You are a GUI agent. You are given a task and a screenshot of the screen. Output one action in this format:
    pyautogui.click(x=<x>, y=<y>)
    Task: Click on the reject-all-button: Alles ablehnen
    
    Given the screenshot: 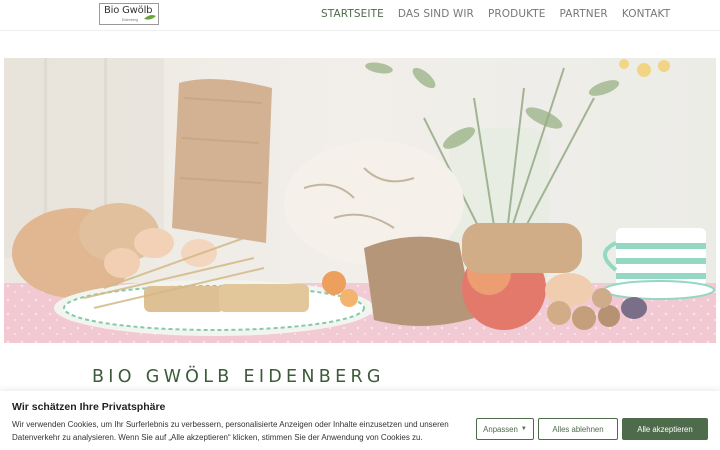 What is the action you would take?
    pyautogui.click(x=578, y=429)
    